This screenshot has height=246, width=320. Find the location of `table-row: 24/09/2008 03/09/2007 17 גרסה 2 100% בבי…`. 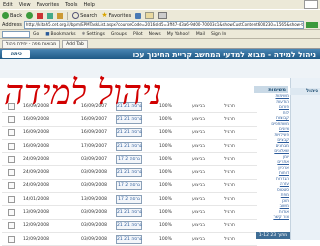

table-row: 24/09/2008 03/09/2007 17 גרסה 2 100% בבי… is located at coordinates (129, 160).